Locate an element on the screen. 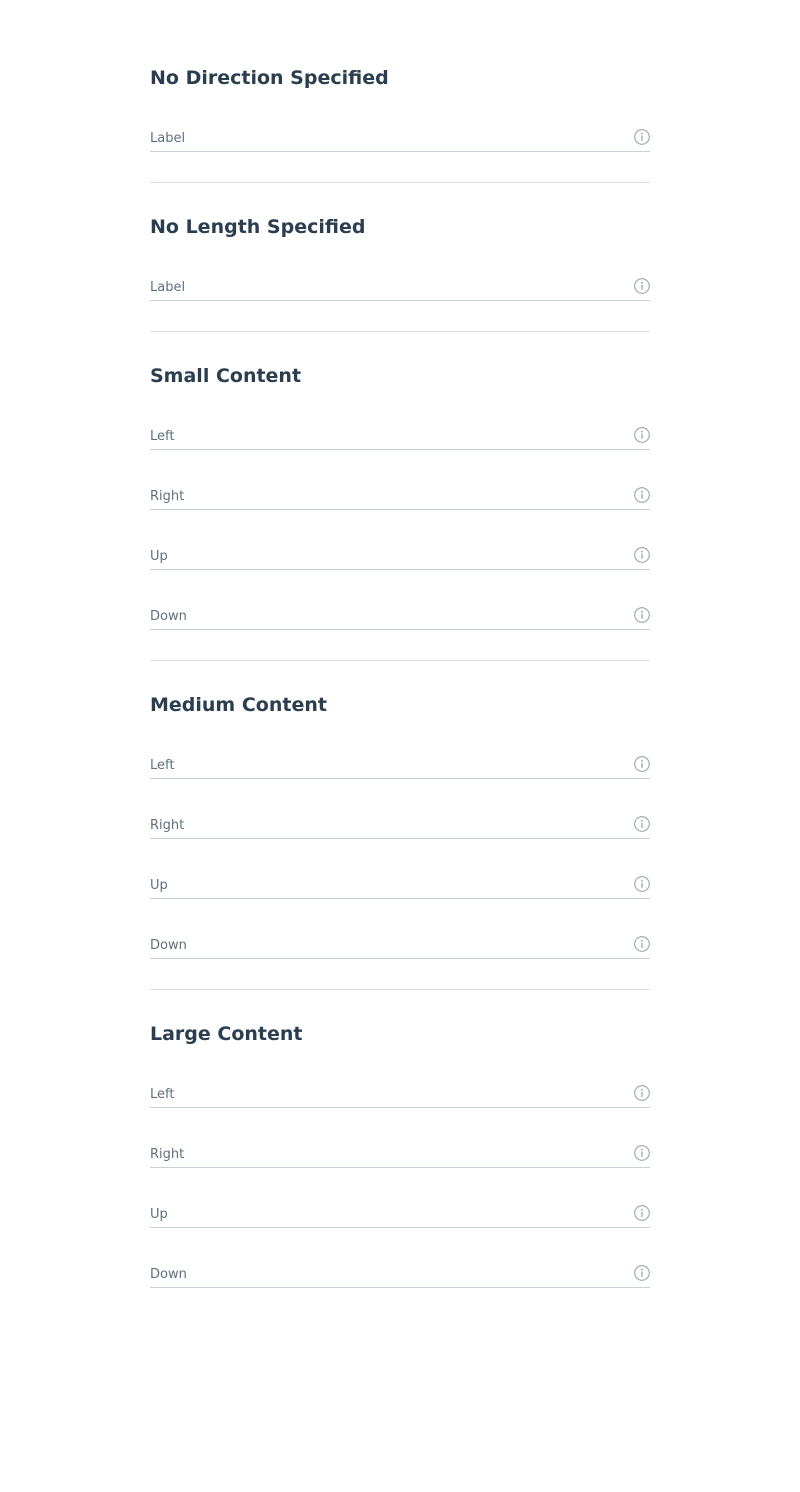  section-title: Medium Content is located at coordinates (238, 705).